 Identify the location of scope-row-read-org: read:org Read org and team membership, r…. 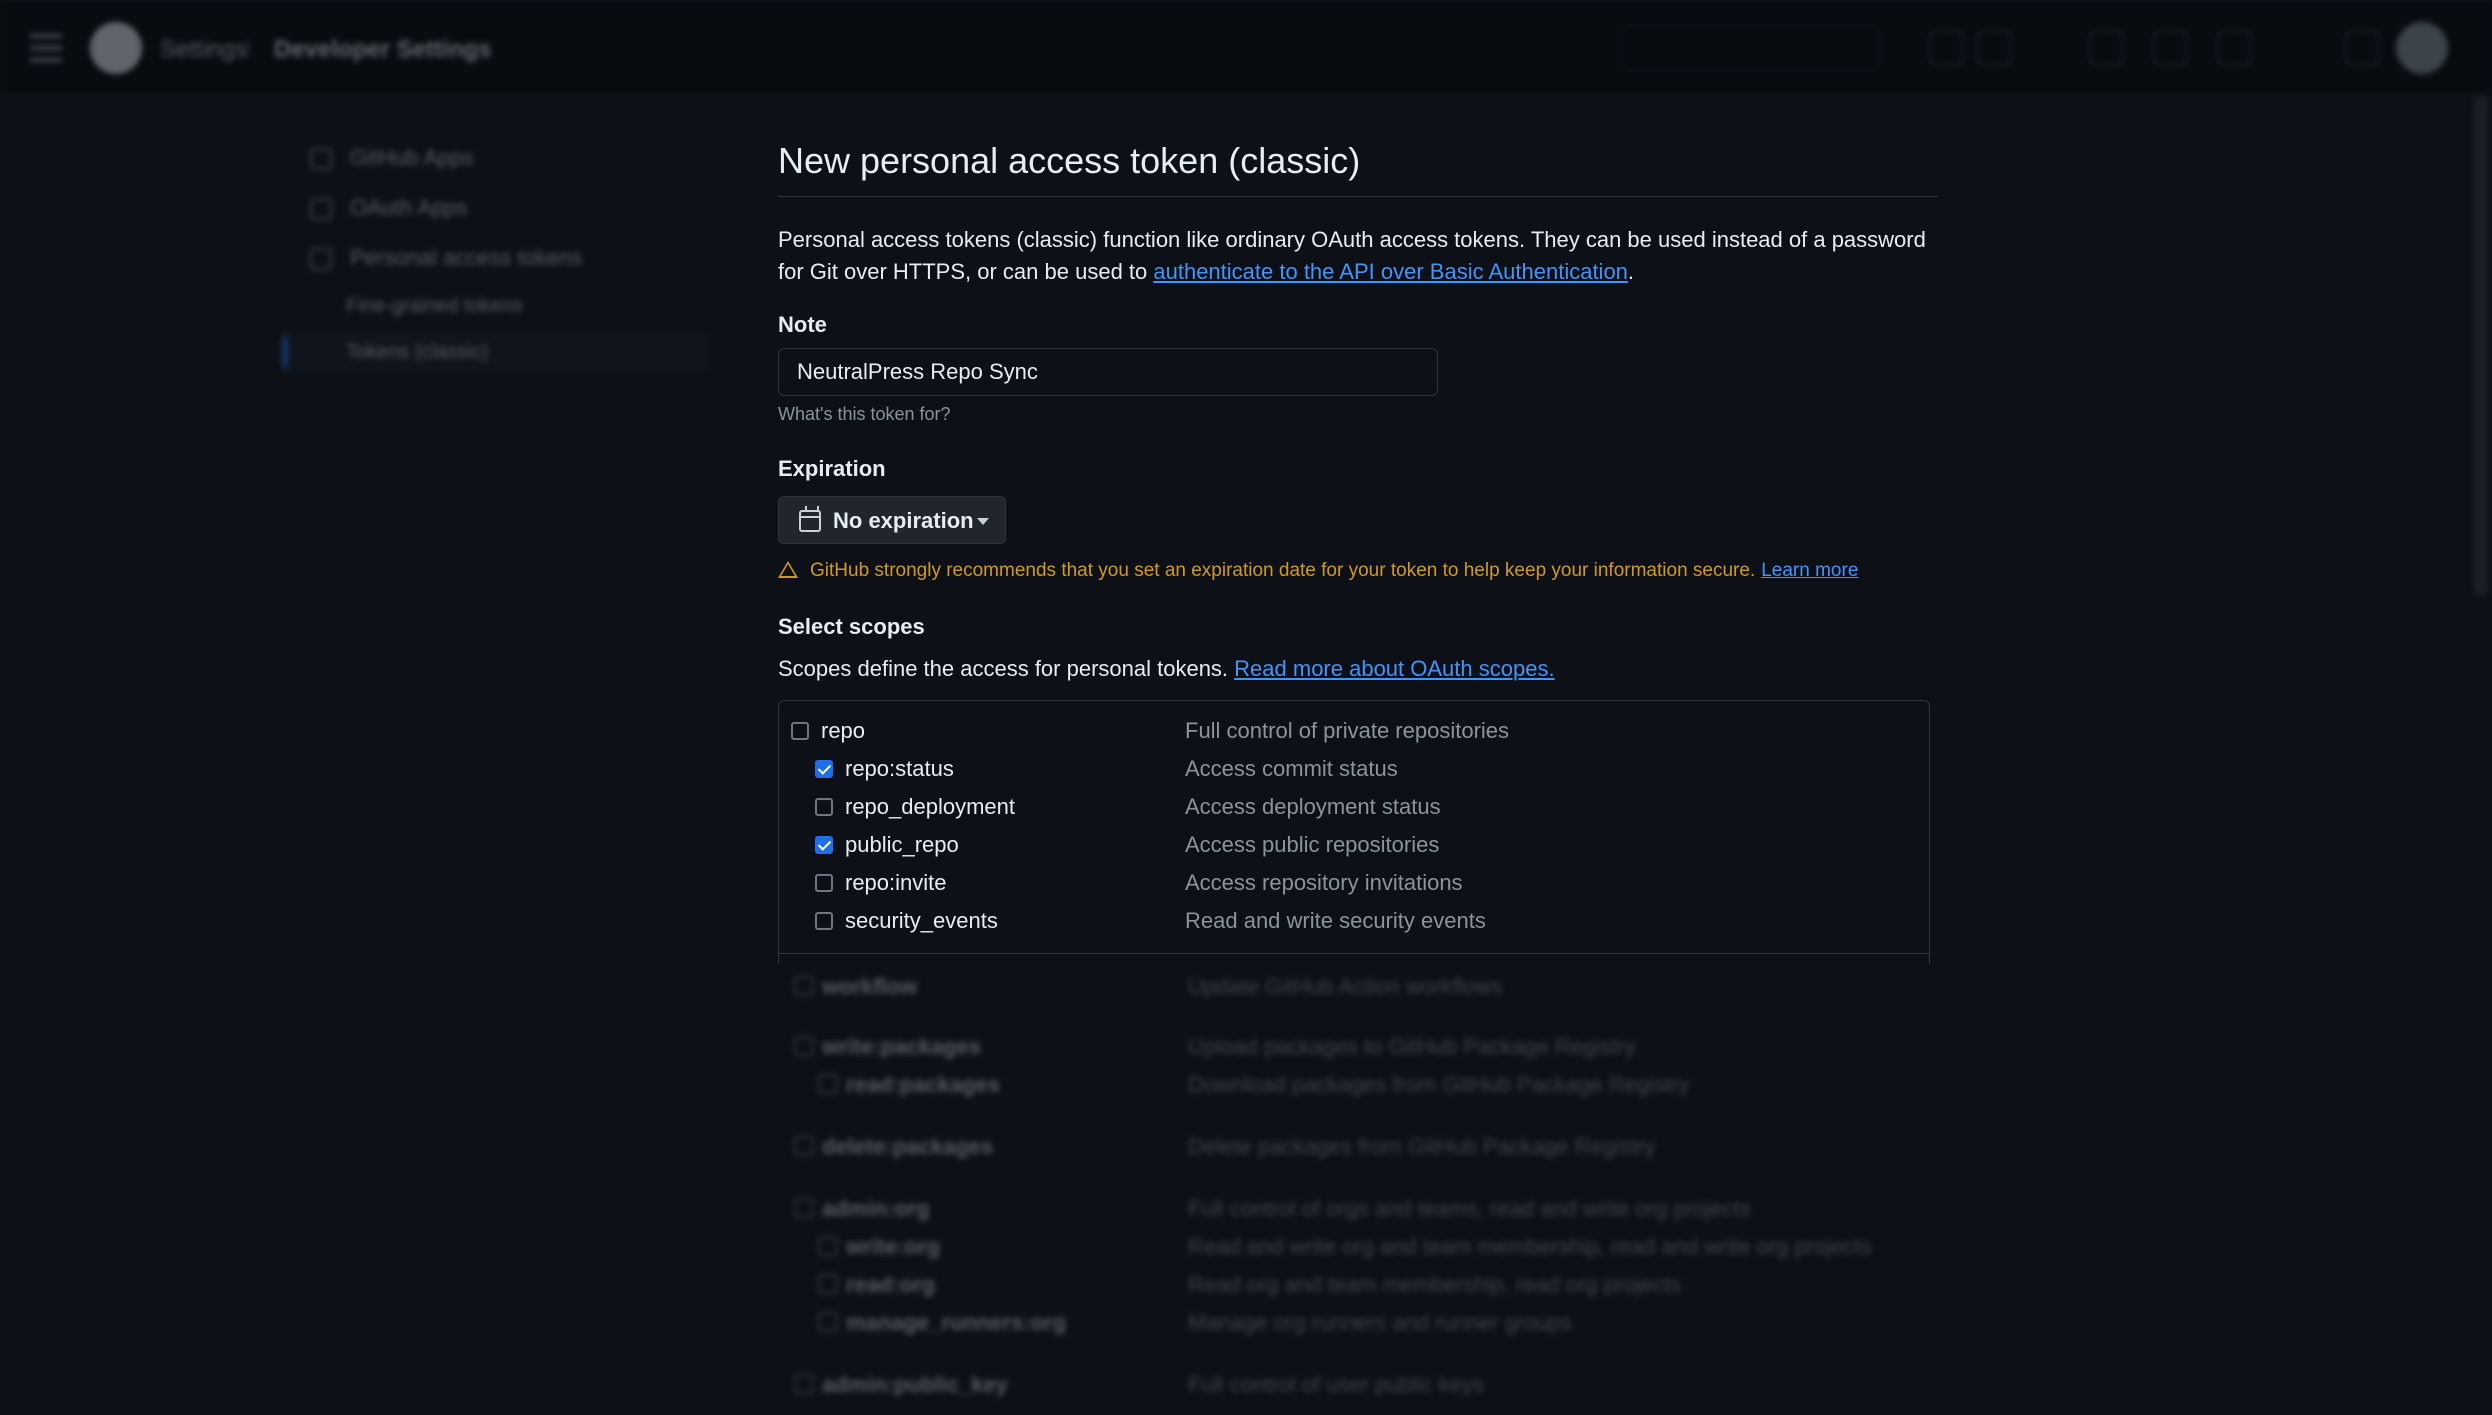
(1361, 1285).